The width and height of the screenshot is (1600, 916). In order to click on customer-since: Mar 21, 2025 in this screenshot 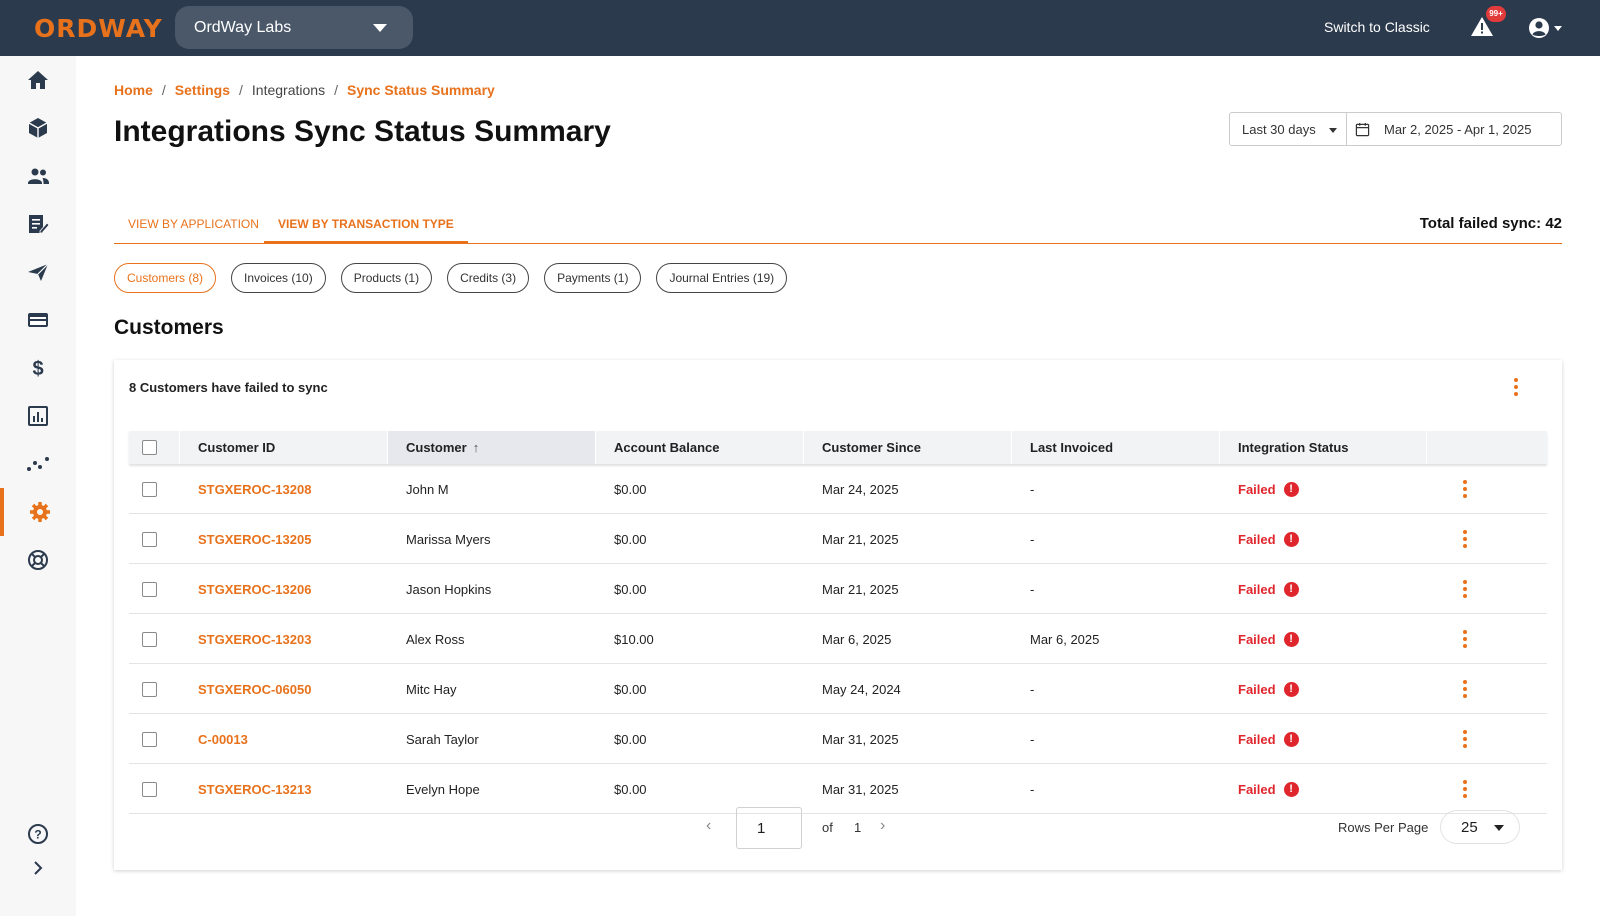, I will do `click(860, 539)`.